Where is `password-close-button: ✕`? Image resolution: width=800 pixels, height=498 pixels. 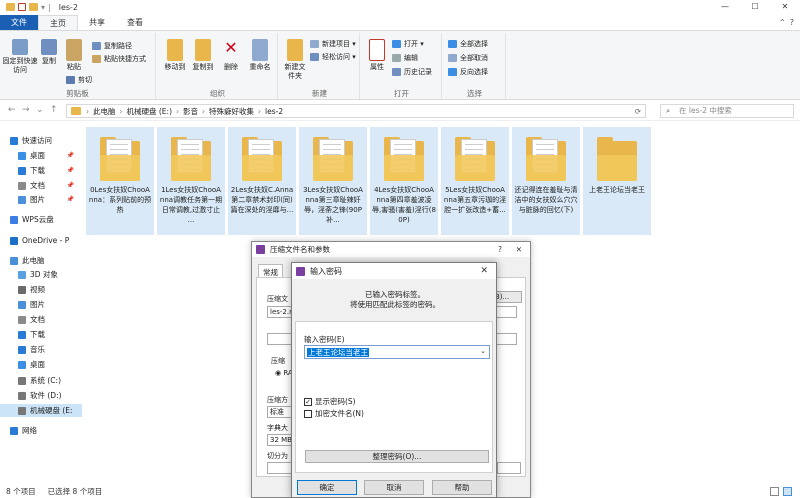 password-close-button: ✕ is located at coordinates (484, 271).